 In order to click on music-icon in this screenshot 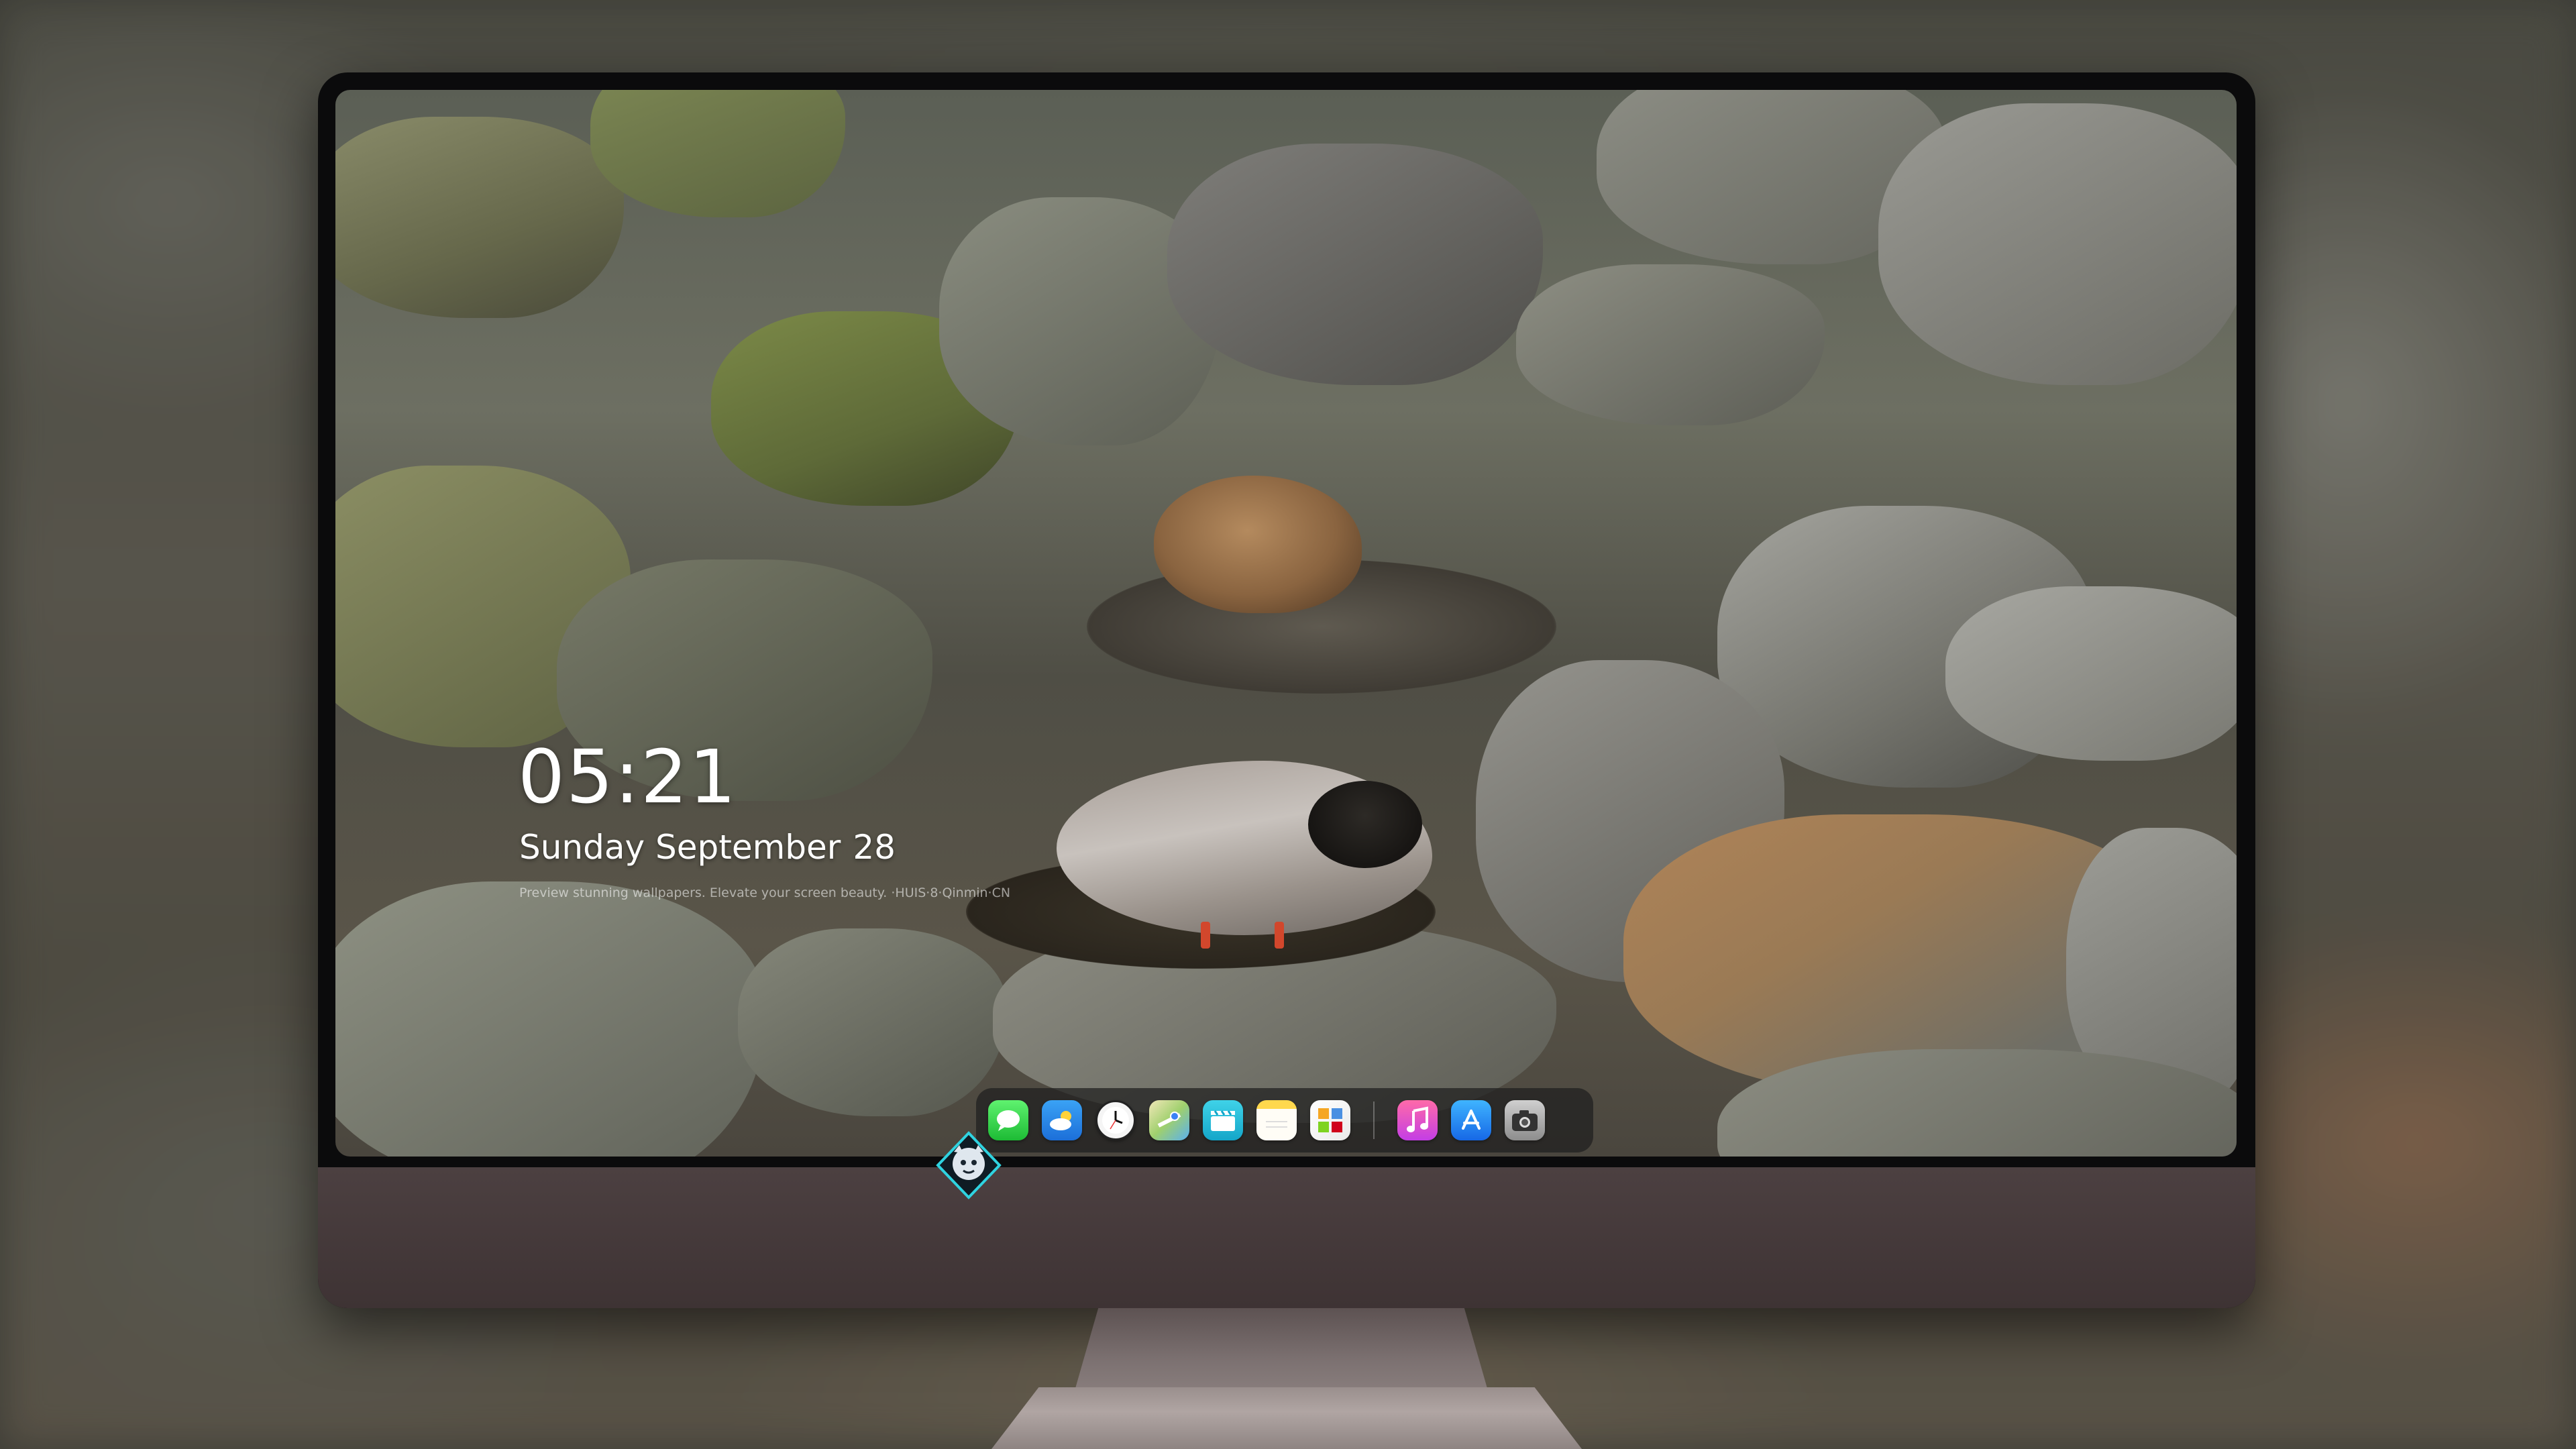, I will do `click(1417, 1120)`.